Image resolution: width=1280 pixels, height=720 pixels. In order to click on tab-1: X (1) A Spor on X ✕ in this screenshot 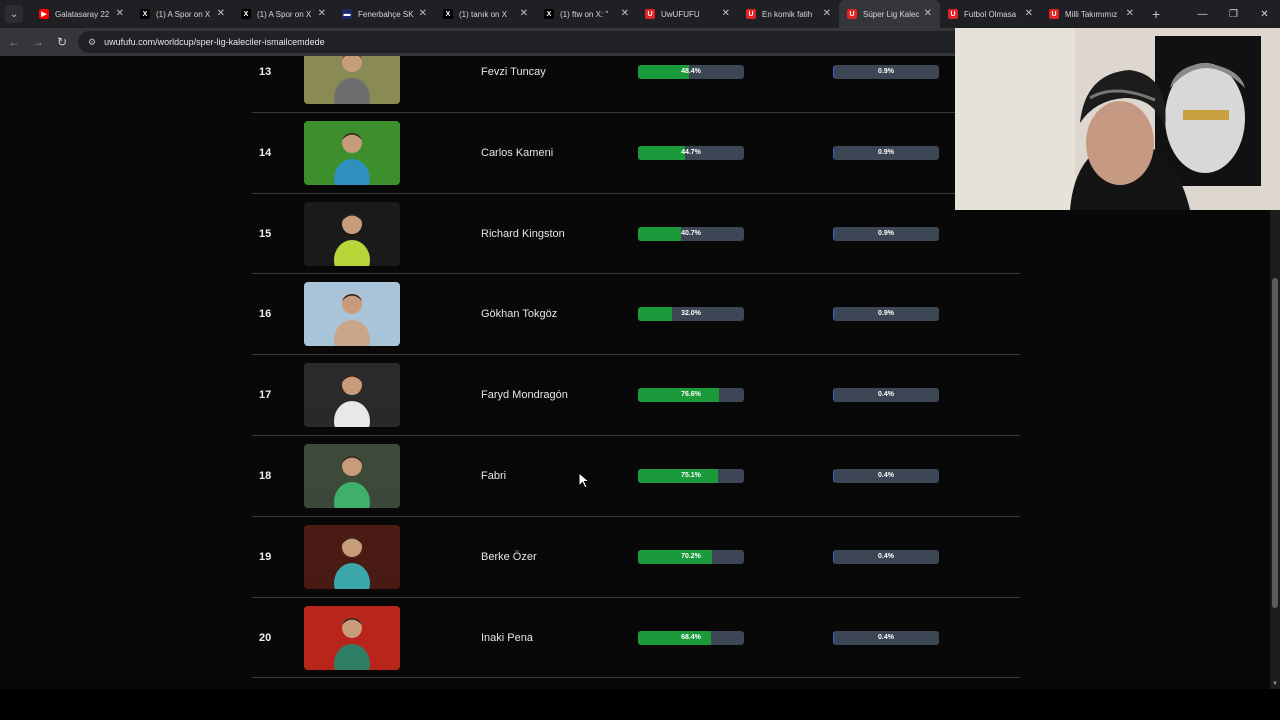, I will do `click(182, 14)`.